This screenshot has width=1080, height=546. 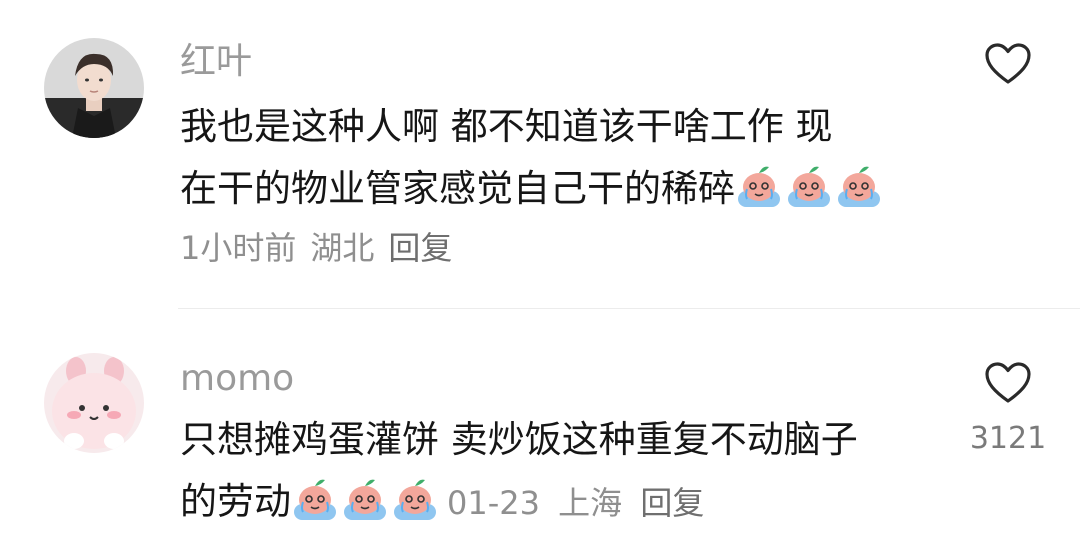 What do you see at coordinates (519, 439) in the screenshot?
I see `comment-text-line: 只想摊鸡蛋灌饼 卖炒饭这种重复不动脑子` at bounding box center [519, 439].